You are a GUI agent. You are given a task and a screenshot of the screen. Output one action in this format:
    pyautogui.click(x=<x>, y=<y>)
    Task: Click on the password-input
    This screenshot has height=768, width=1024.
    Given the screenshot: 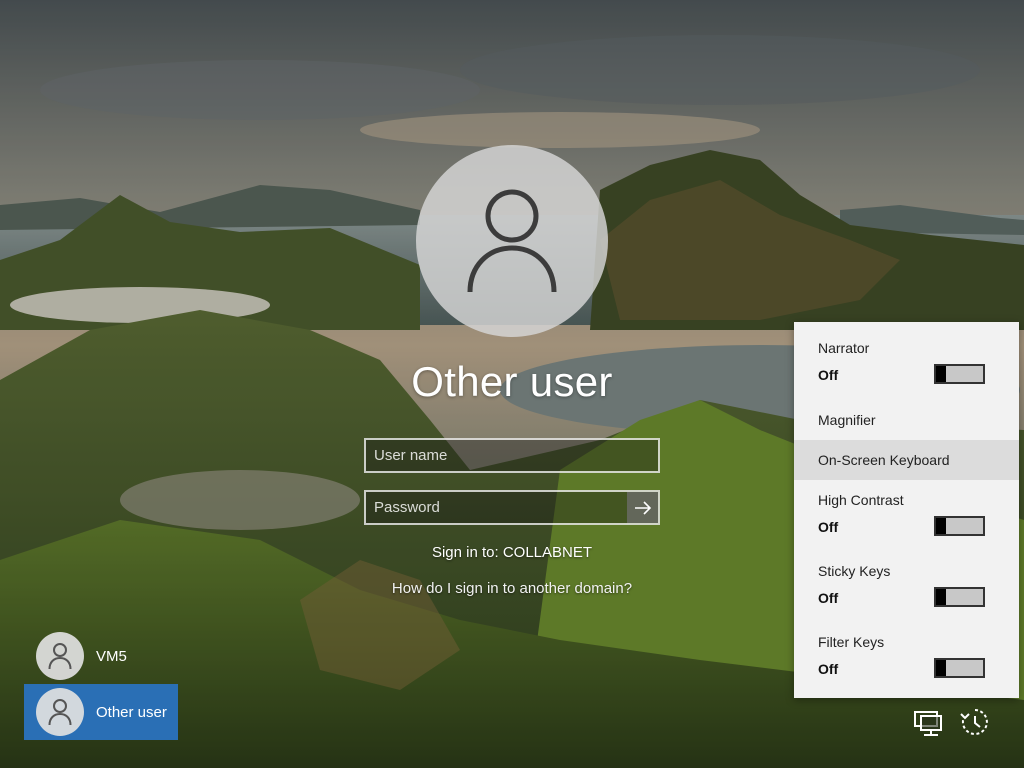 What is the action you would take?
    pyautogui.click(x=496, y=507)
    